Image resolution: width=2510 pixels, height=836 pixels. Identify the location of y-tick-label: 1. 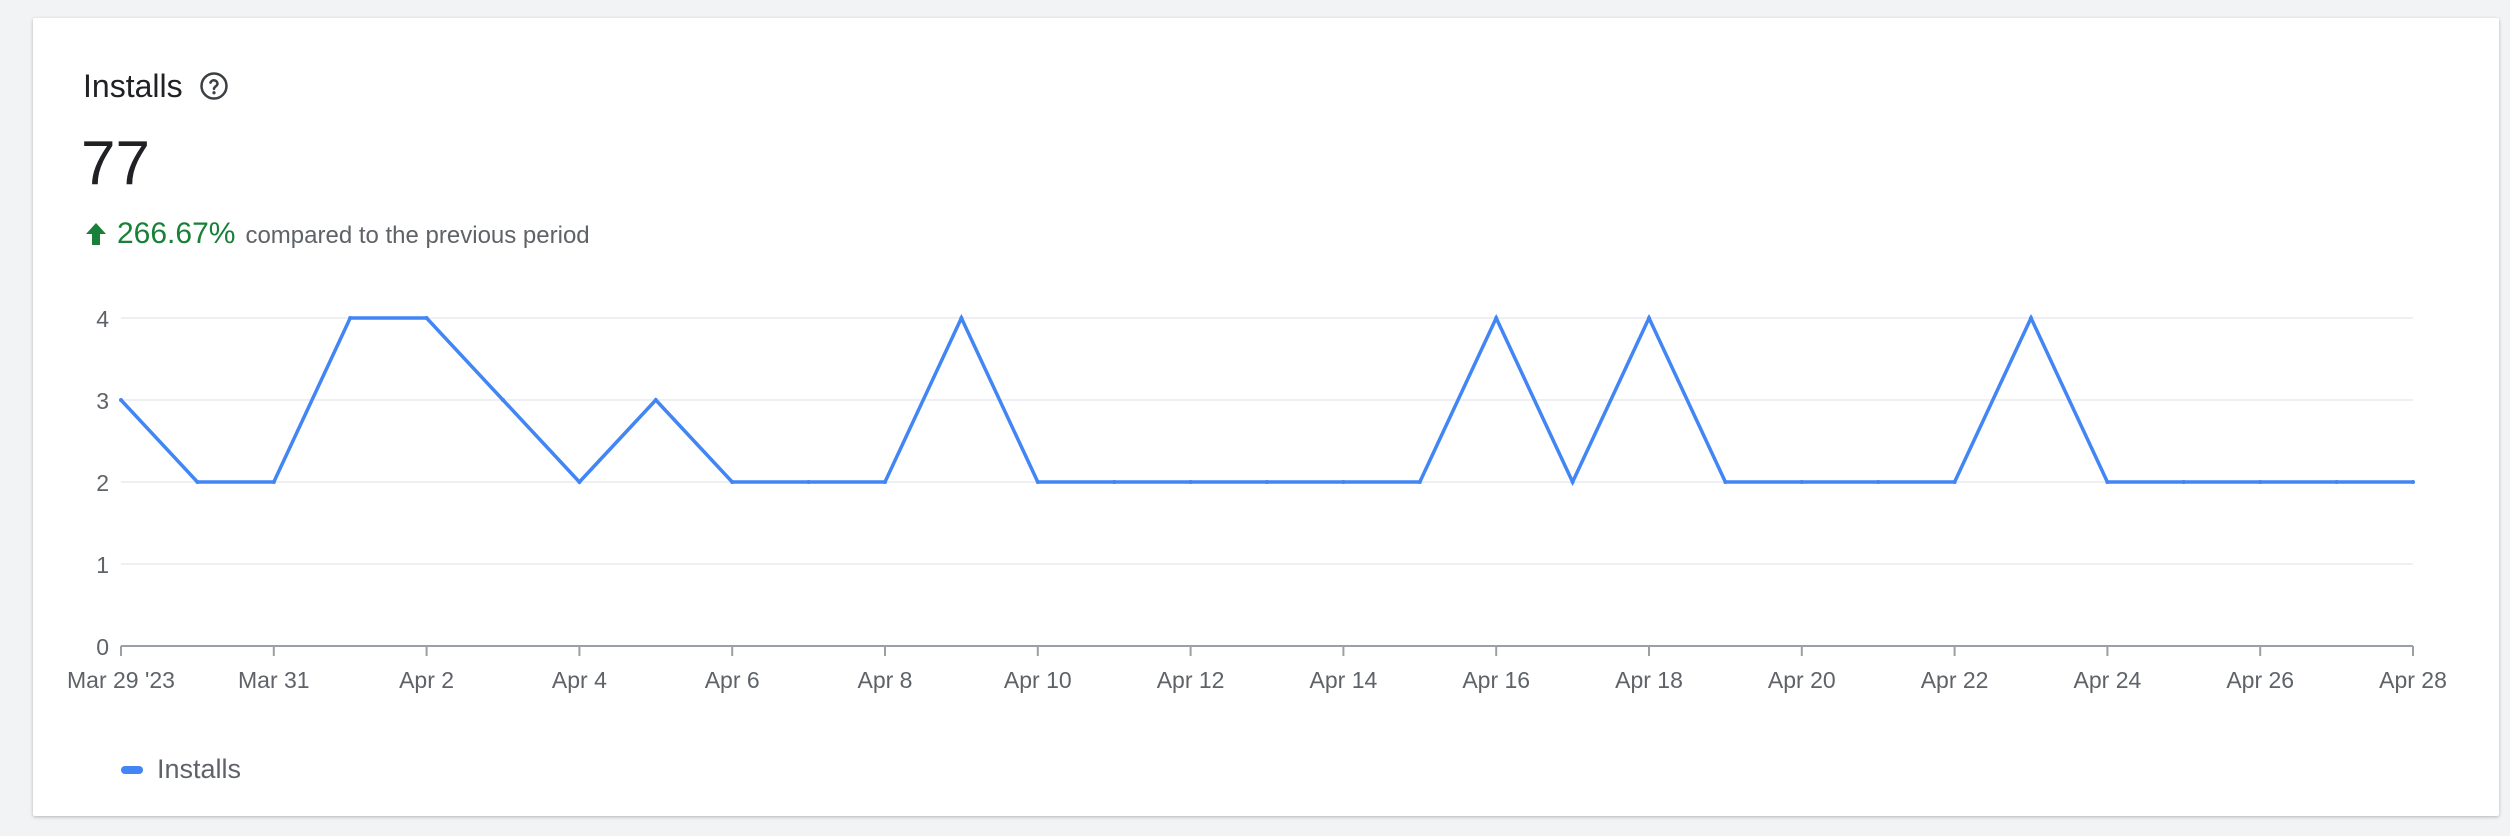
(102, 565).